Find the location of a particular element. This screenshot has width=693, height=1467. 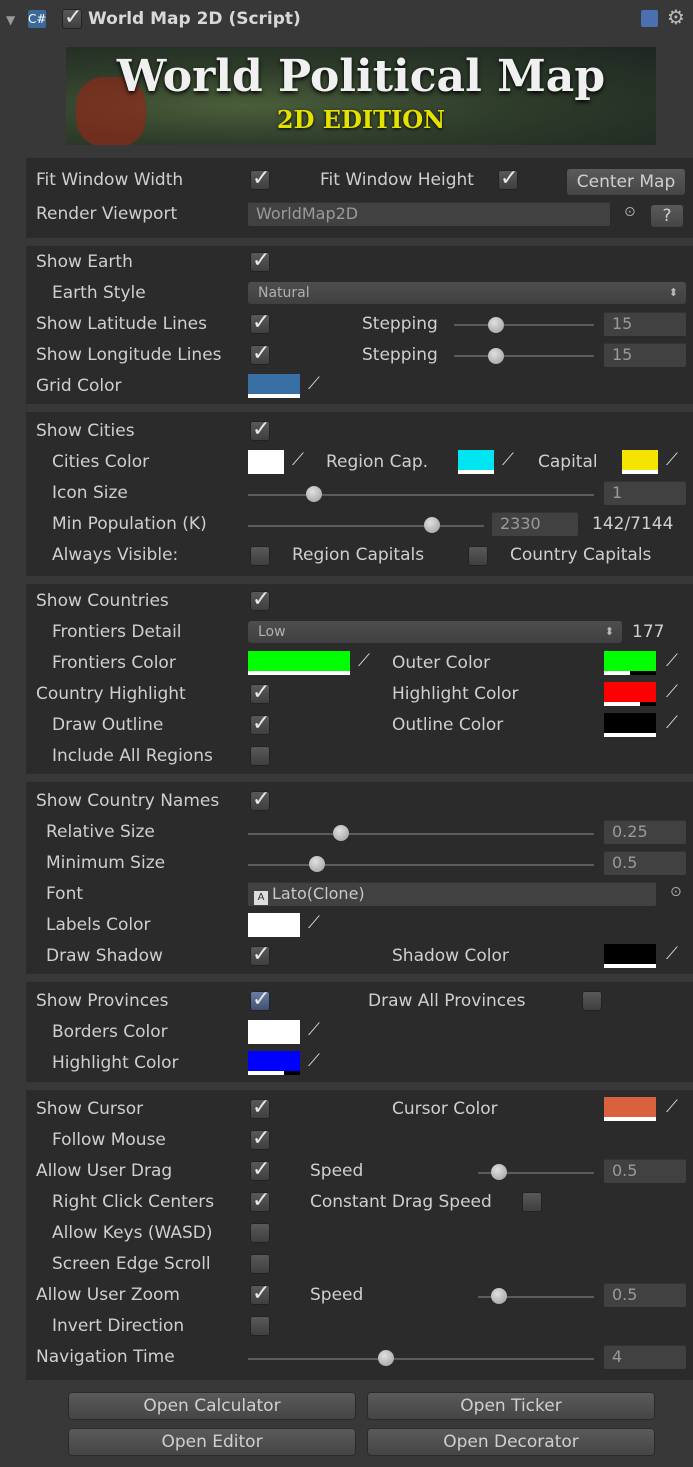

open-decorator-button: Open Decorator is located at coordinates (511, 1442).